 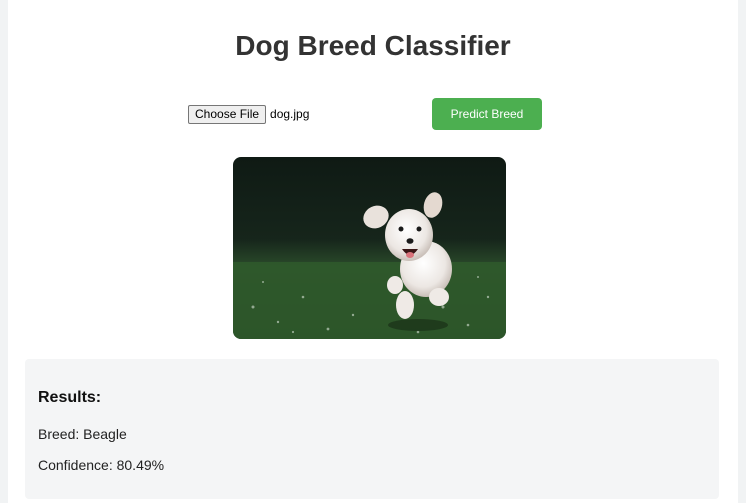 I want to click on choose-file-button: Choose File, so click(x=227, y=114).